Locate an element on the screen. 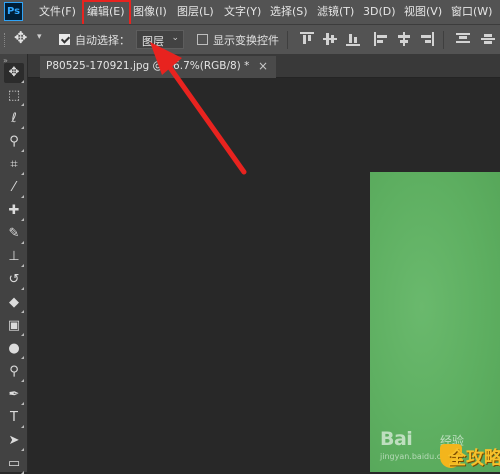  site-logo-text: 全攻略 is located at coordinates (474, 458).